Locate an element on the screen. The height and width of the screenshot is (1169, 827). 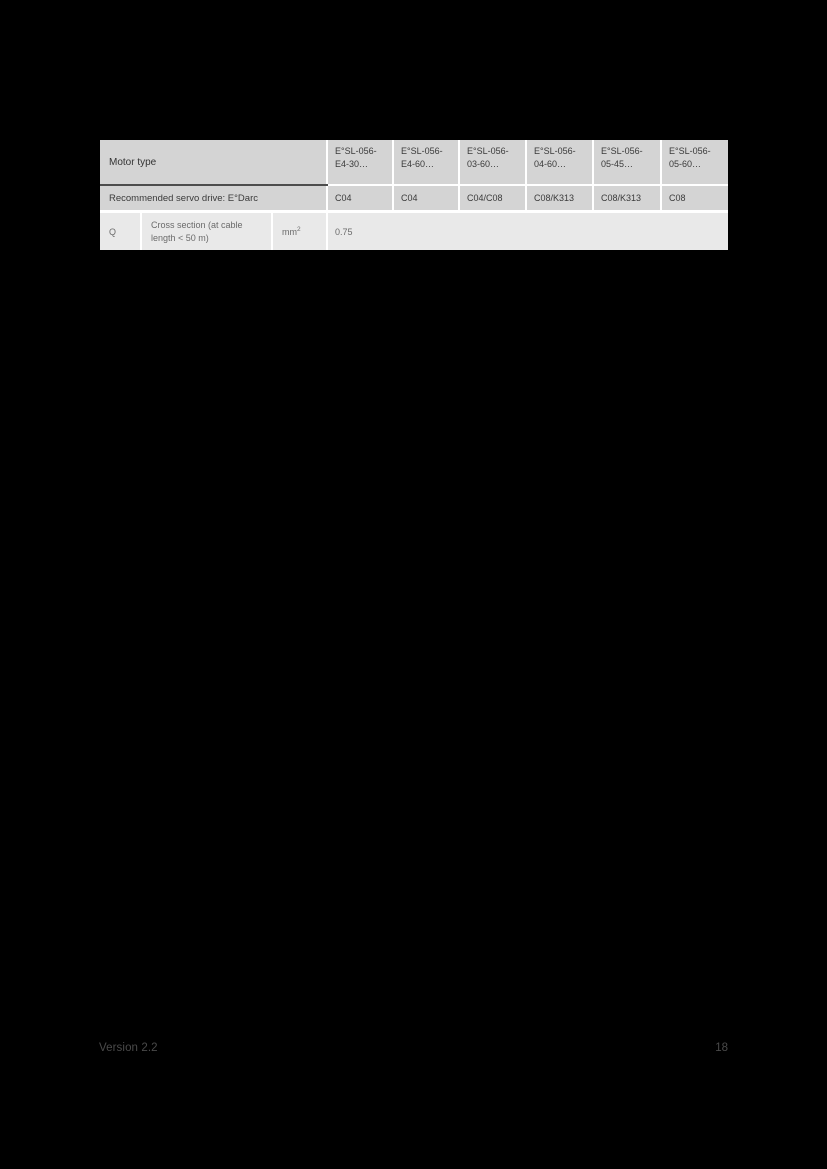
motor-type-label: Motor type is located at coordinates (214, 163).